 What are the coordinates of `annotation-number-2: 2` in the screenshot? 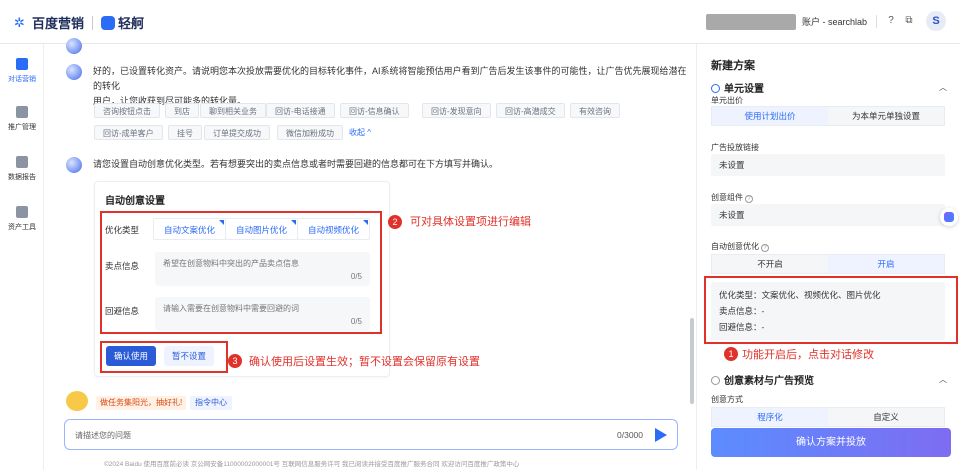 It's located at (395, 222).